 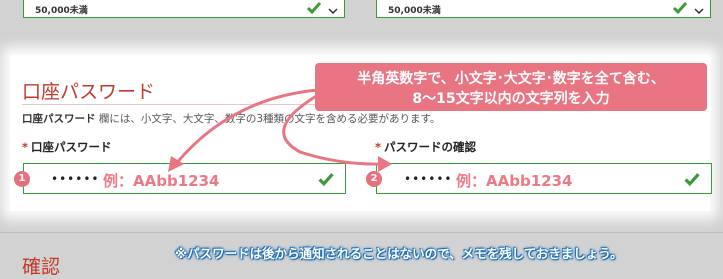 What do you see at coordinates (543, 9) in the screenshot?
I see `income-select-right: 50,000未満` at bounding box center [543, 9].